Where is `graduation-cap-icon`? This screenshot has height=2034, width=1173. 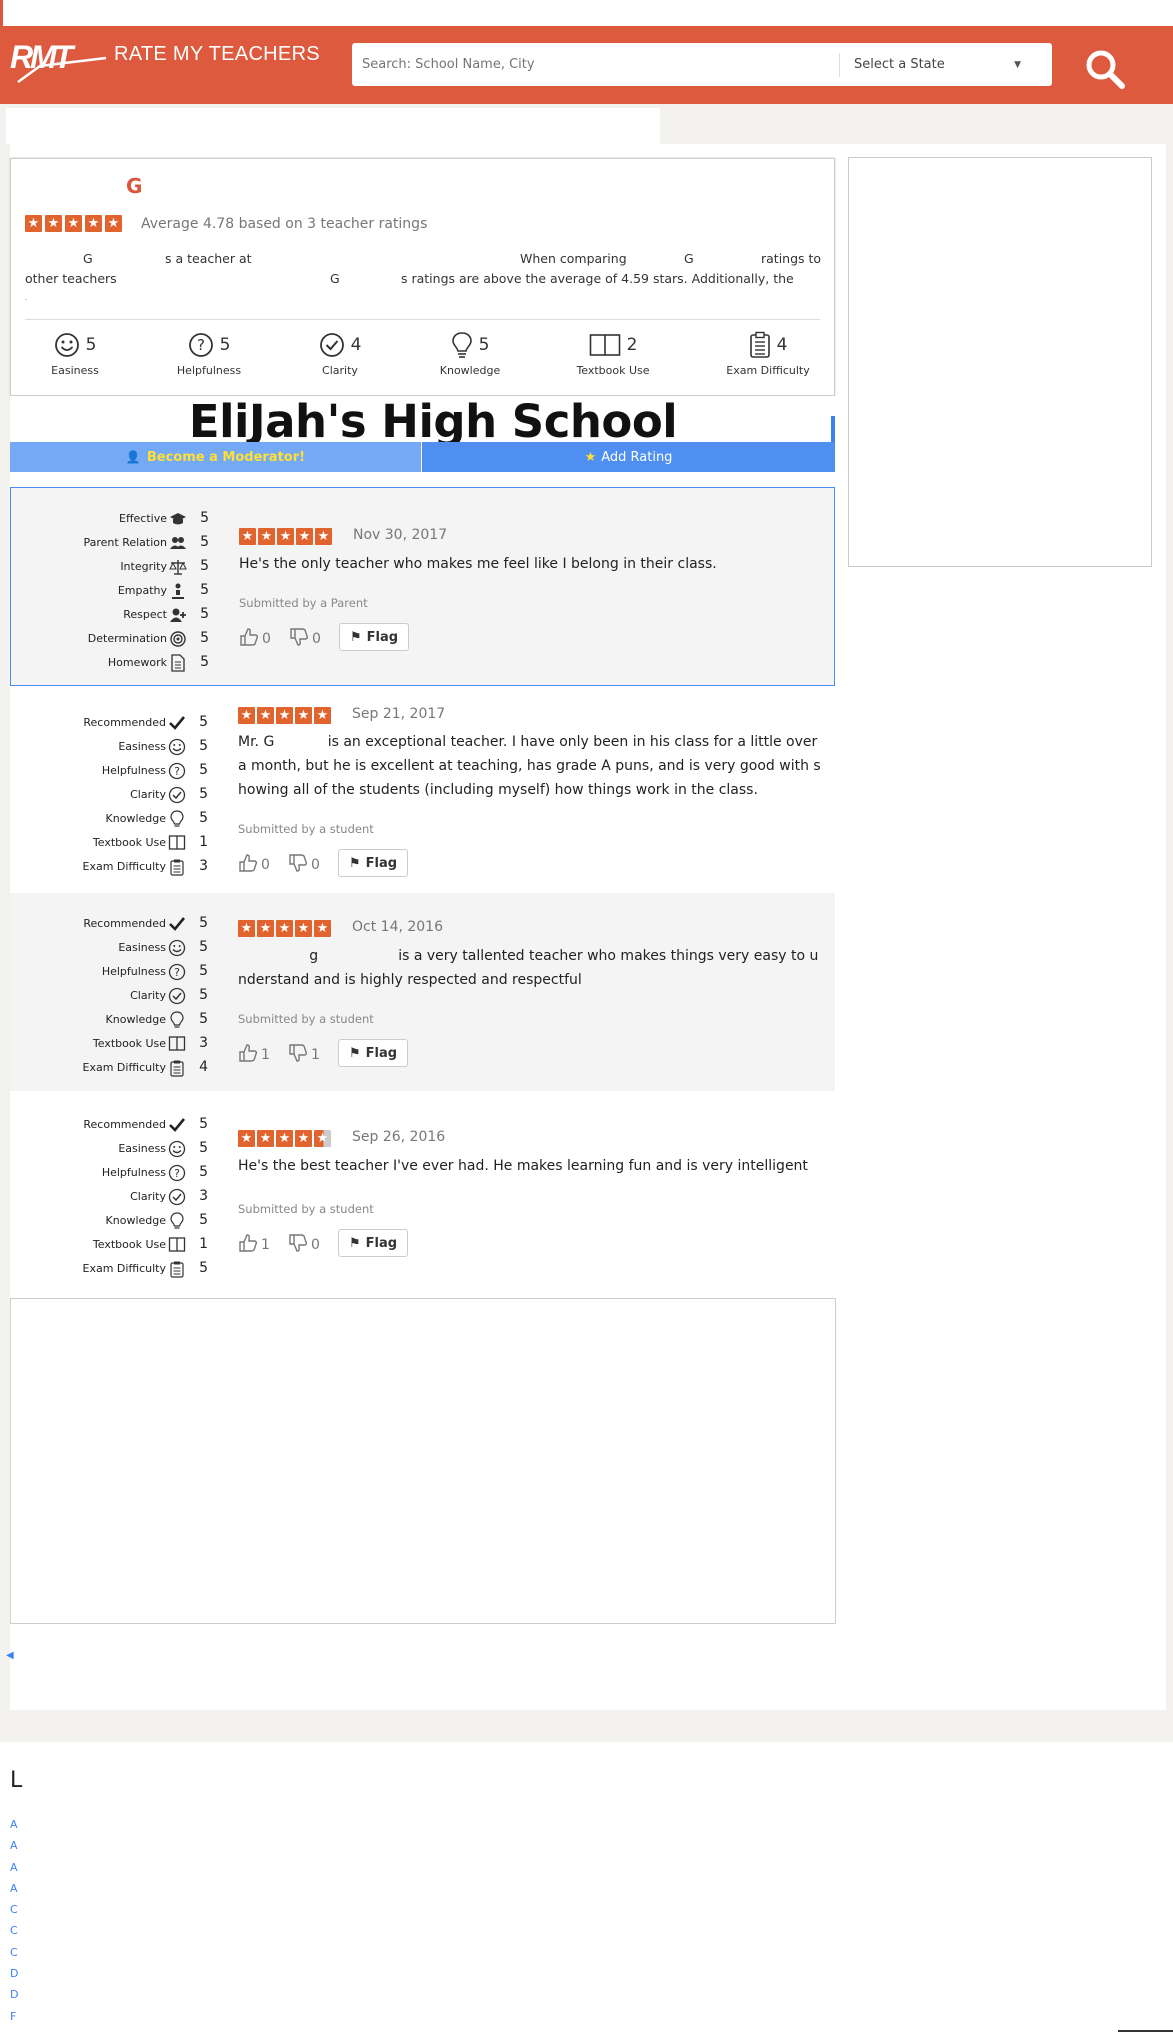 graduation-cap-icon is located at coordinates (178, 519).